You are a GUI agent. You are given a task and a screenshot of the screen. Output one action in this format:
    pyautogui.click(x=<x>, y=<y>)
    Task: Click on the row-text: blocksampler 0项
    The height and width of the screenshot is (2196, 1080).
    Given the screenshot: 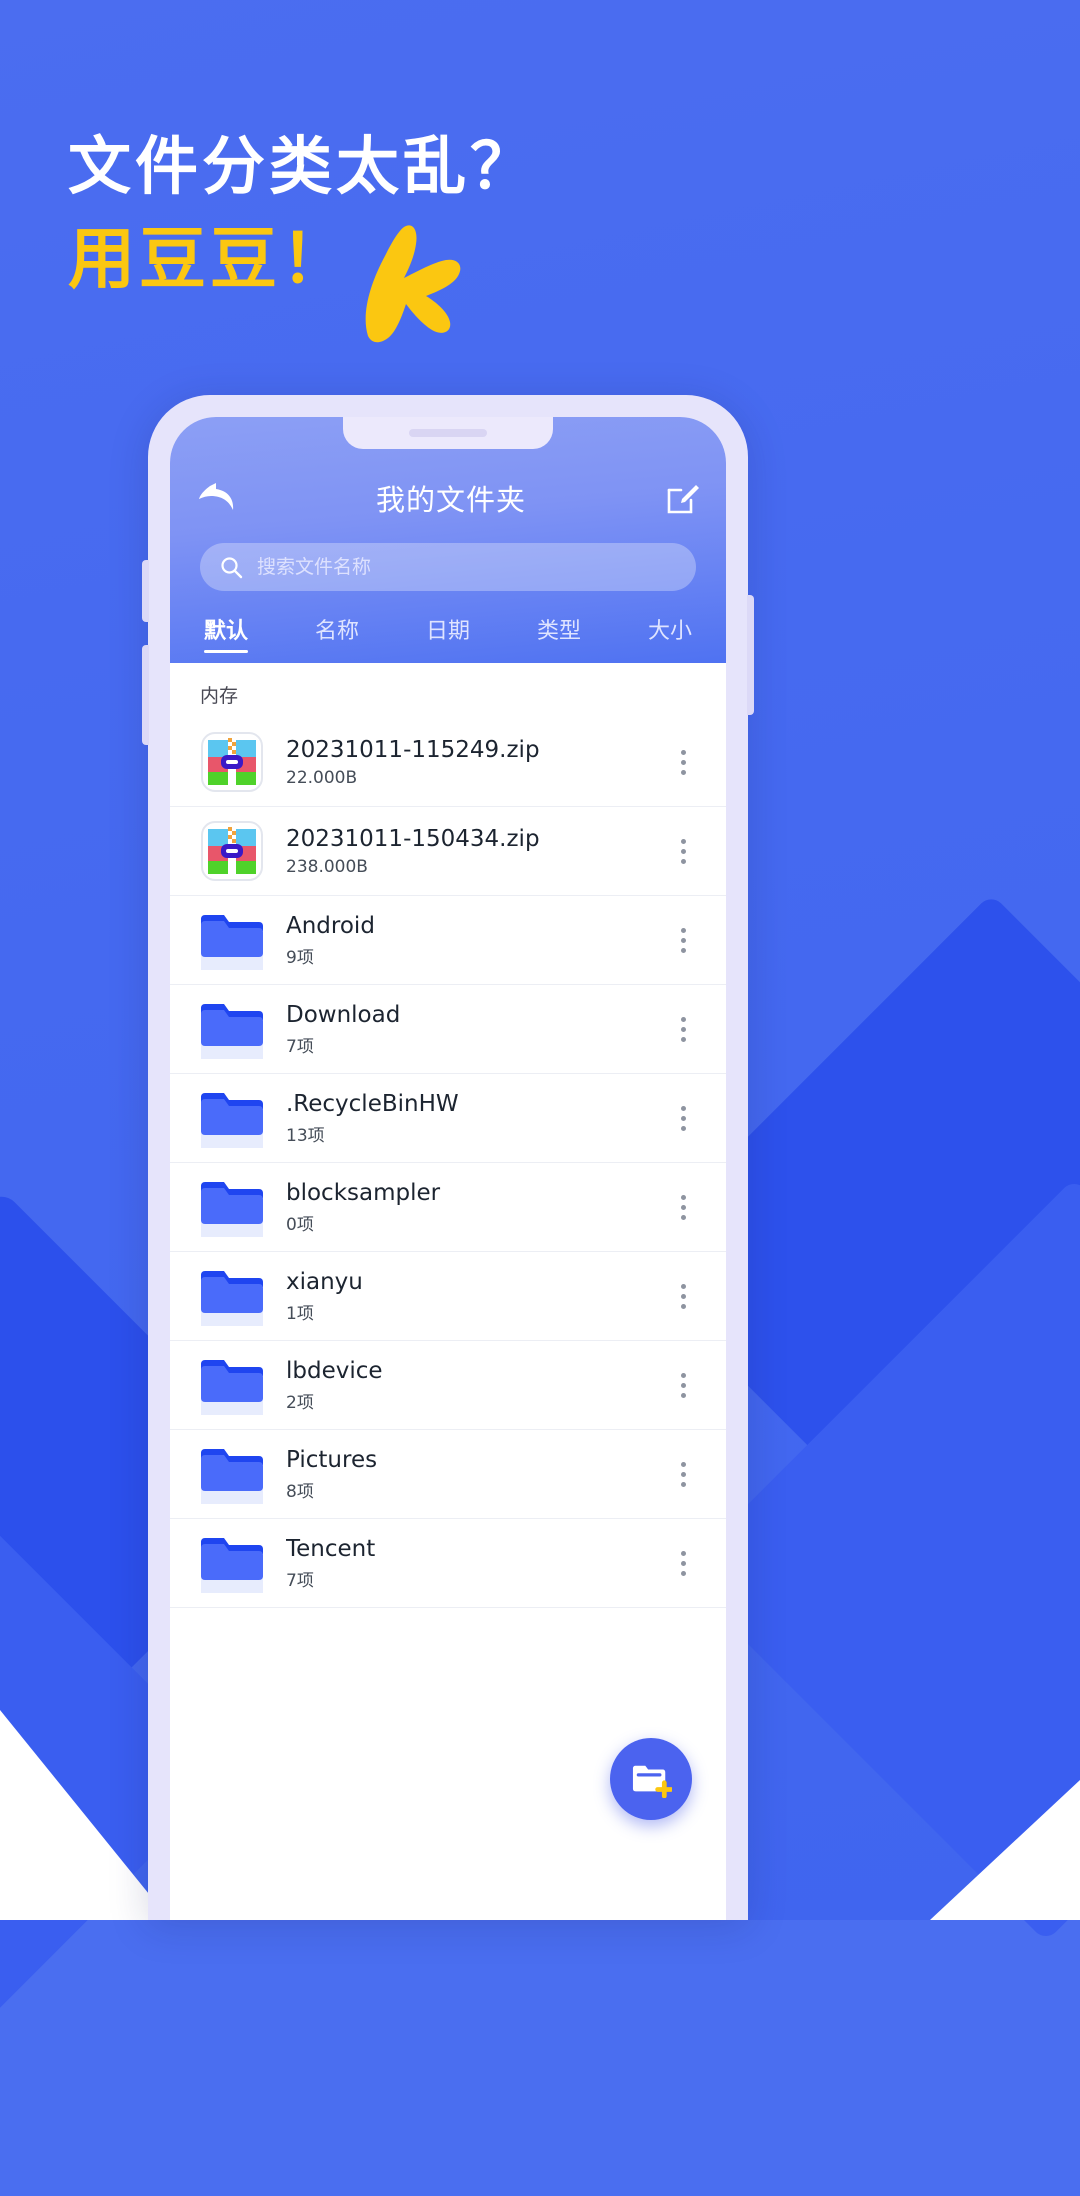 What is the action you would take?
    pyautogui.click(x=465, y=1207)
    